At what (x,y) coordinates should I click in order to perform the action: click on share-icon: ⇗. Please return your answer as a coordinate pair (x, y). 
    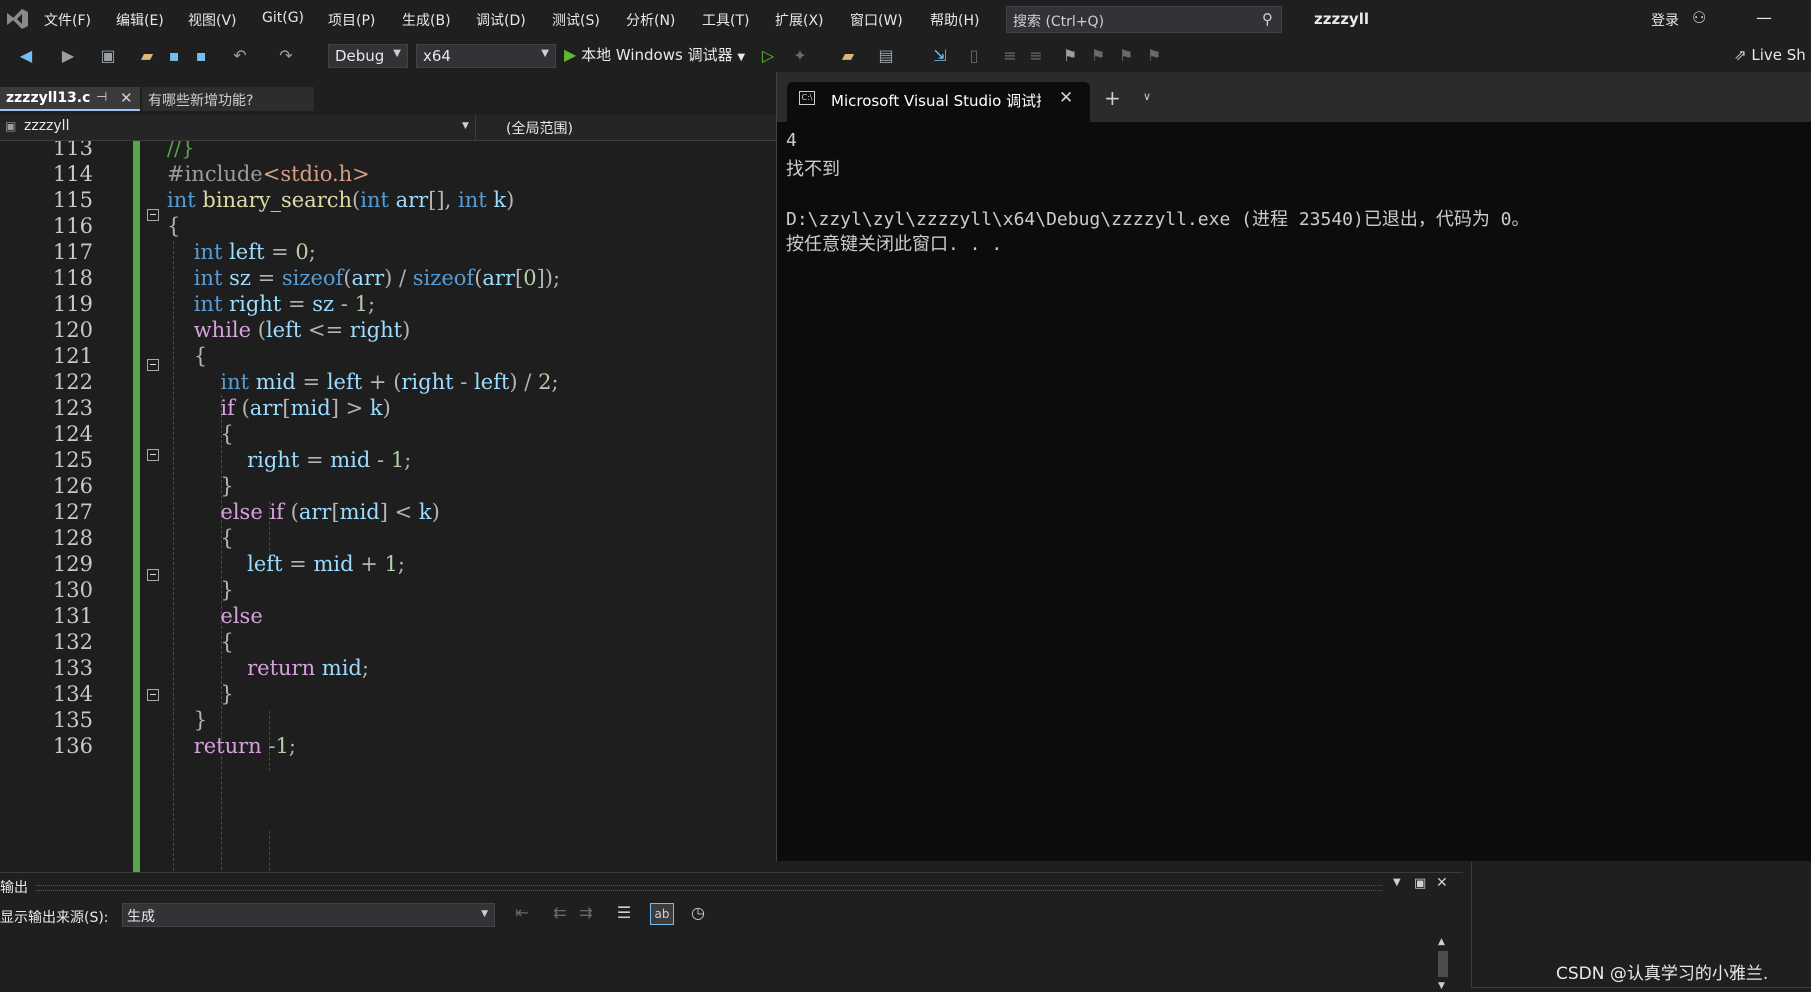
    Looking at the image, I should click on (1740, 55).